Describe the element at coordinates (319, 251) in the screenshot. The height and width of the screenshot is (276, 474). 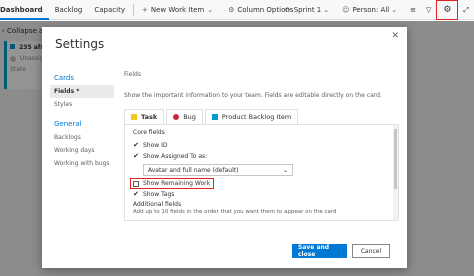
I see `save-and-close-button: Save and close` at that location.